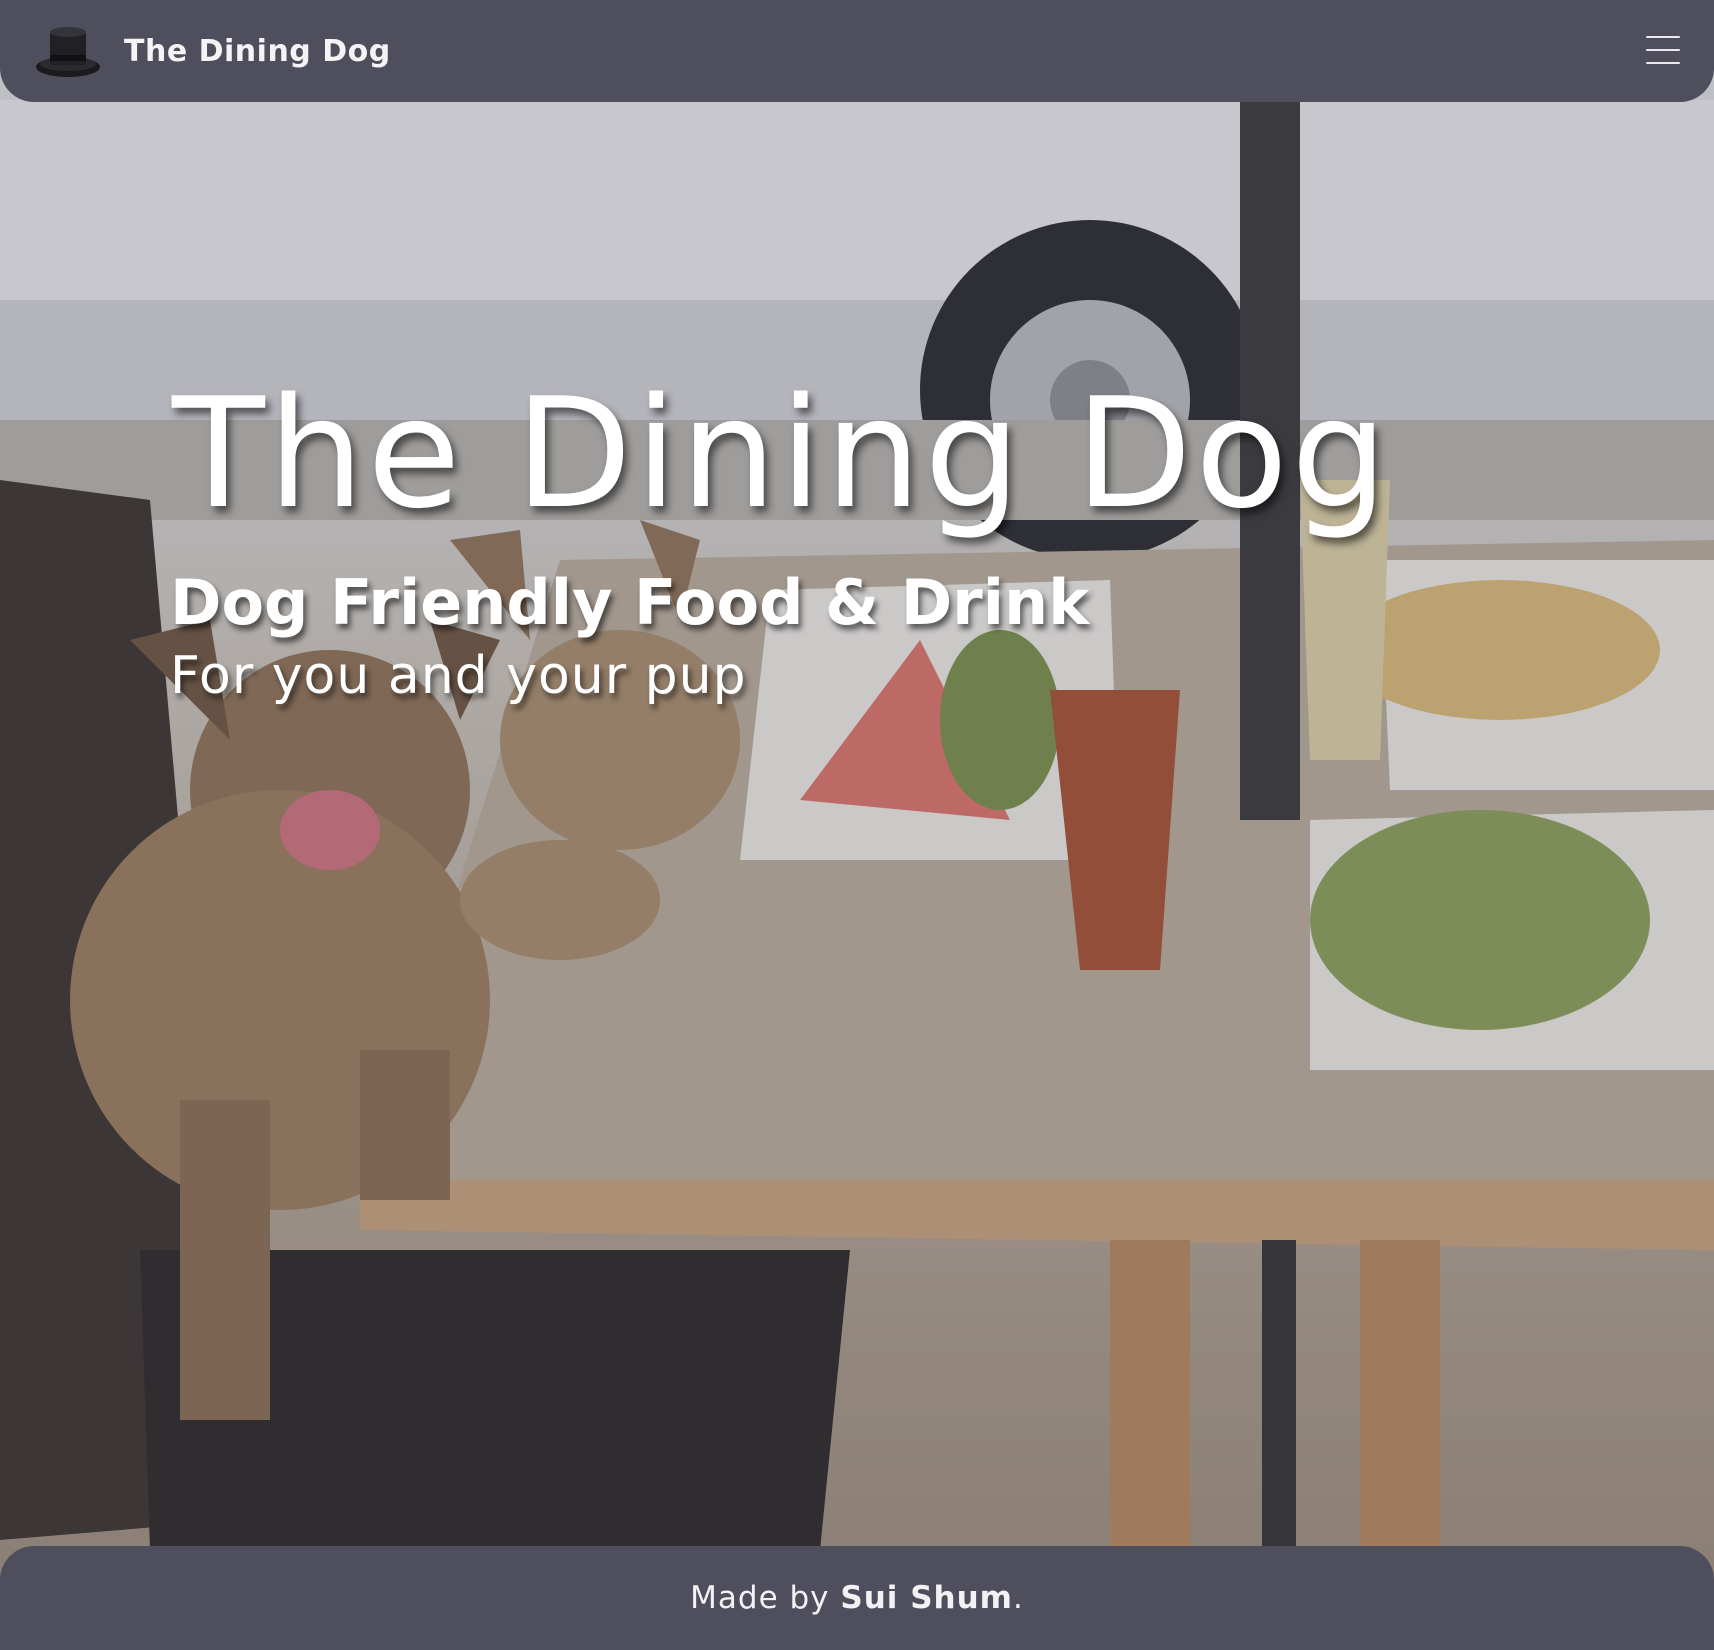 The width and height of the screenshot is (1714, 1650). What do you see at coordinates (257, 51) in the screenshot?
I see `brand-name: The Dining Dog` at bounding box center [257, 51].